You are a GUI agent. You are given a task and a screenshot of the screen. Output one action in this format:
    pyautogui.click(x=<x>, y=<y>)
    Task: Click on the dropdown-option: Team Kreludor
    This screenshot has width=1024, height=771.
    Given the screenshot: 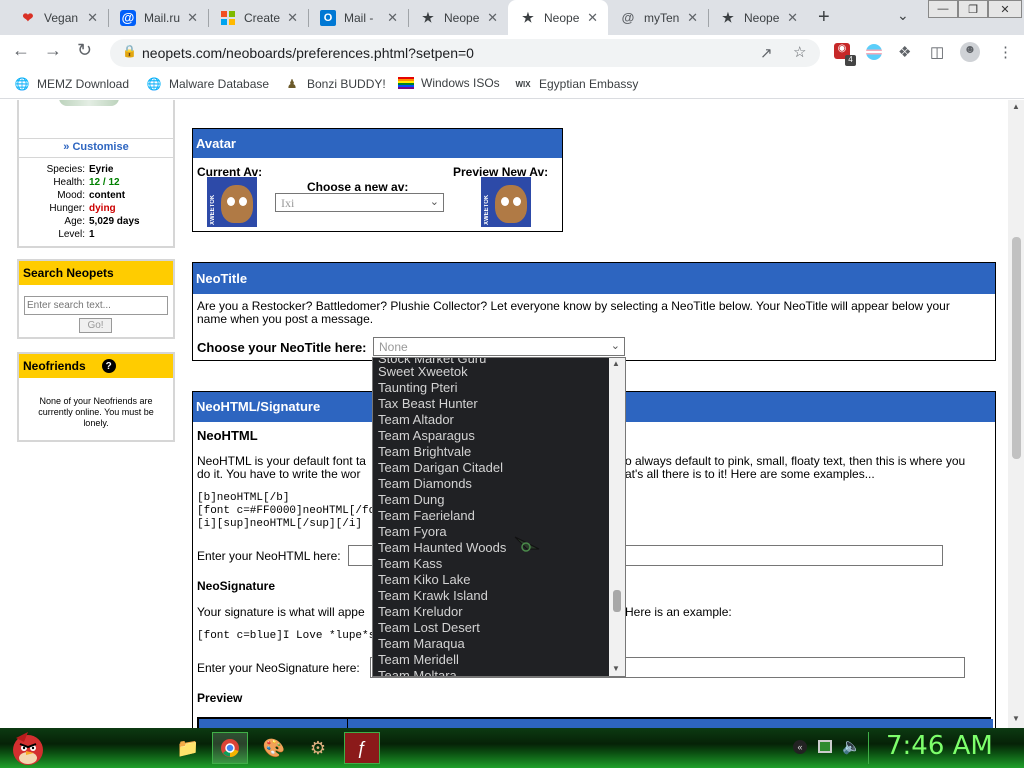 What is the action you would take?
    pyautogui.click(x=420, y=611)
    